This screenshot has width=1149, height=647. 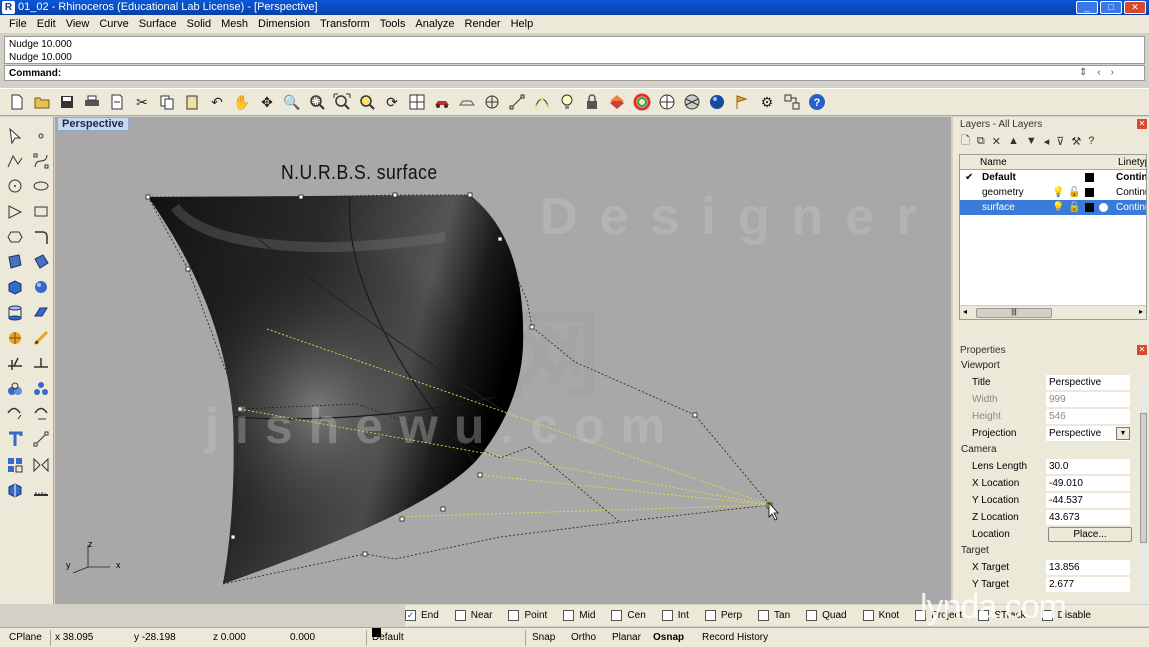 What do you see at coordinates (880, 615) in the screenshot?
I see `osnap-knot: Knot` at bounding box center [880, 615].